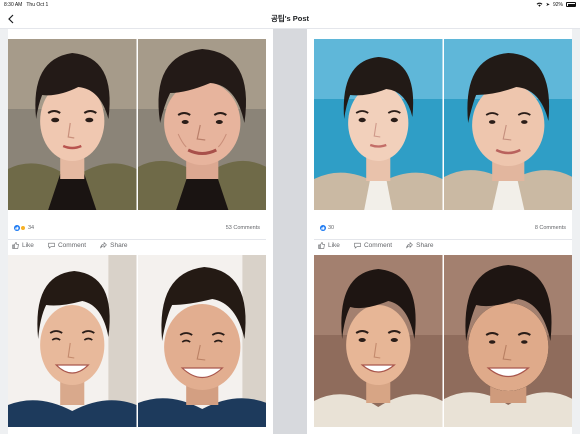  I want to click on reaction-summary: 34, so click(24, 228).